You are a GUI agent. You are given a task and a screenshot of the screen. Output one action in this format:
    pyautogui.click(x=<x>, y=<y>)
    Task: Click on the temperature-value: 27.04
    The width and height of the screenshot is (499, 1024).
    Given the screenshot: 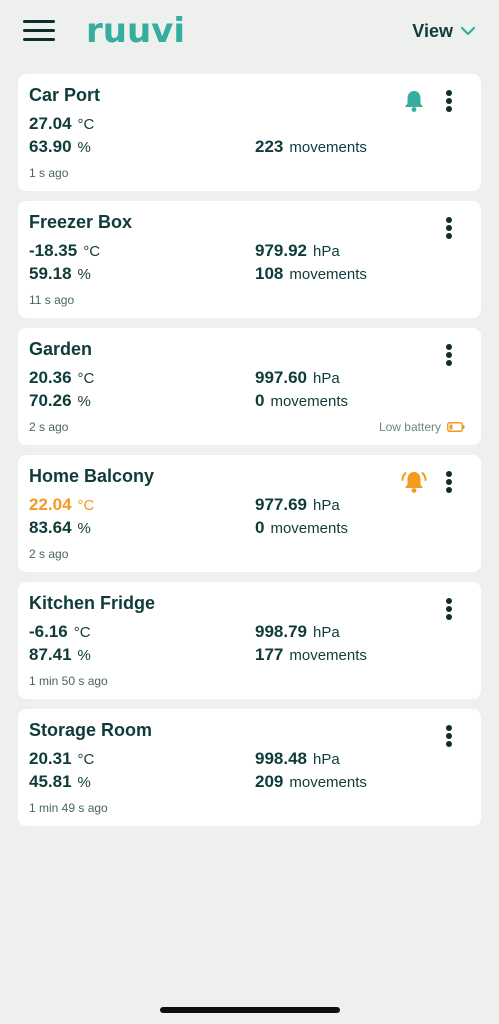 What is the action you would take?
    pyautogui.click(x=50, y=123)
    